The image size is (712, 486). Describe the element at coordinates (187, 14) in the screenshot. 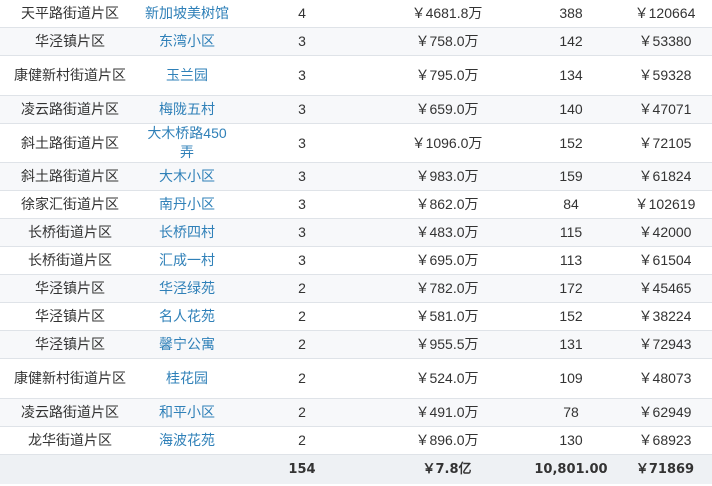

I see `community-name-link: 新加坡美树馆` at that location.